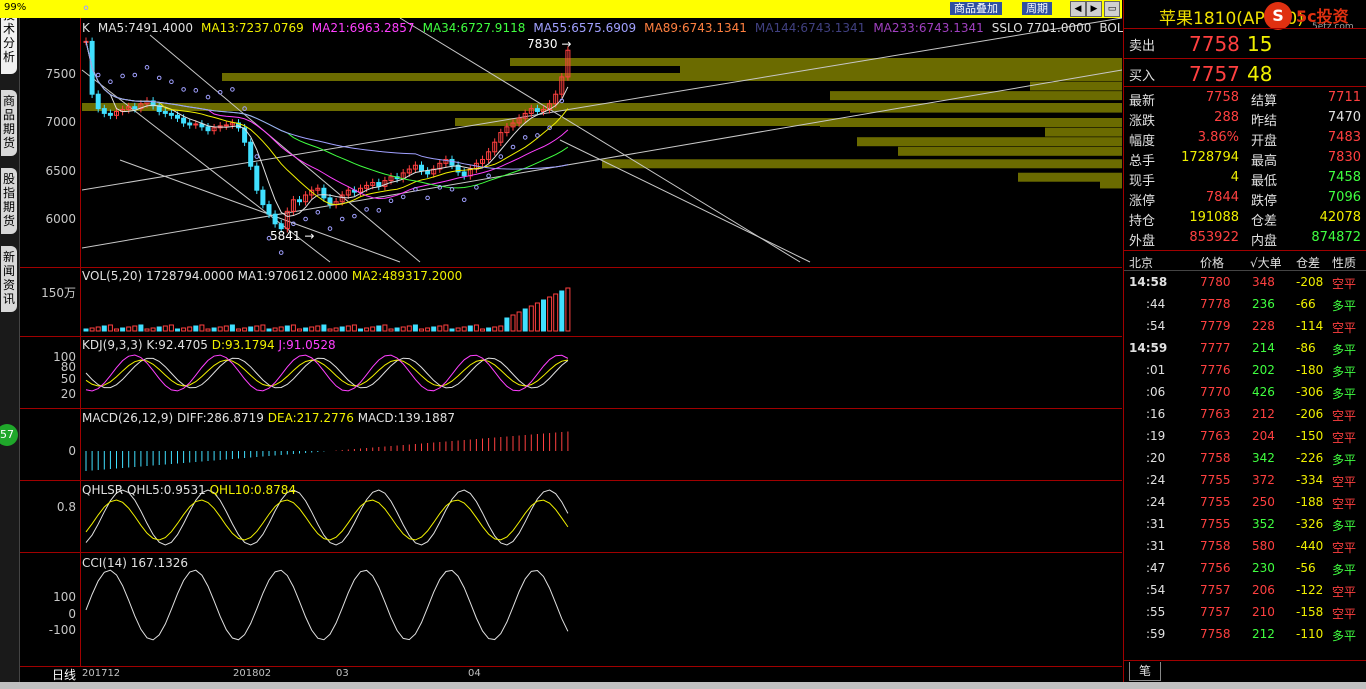 This screenshot has height=689, width=1366. Describe the element at coordinates (1245, 481) in the screenshot. I see `tick-row: :24 7755 372 -334 空平` at that location.